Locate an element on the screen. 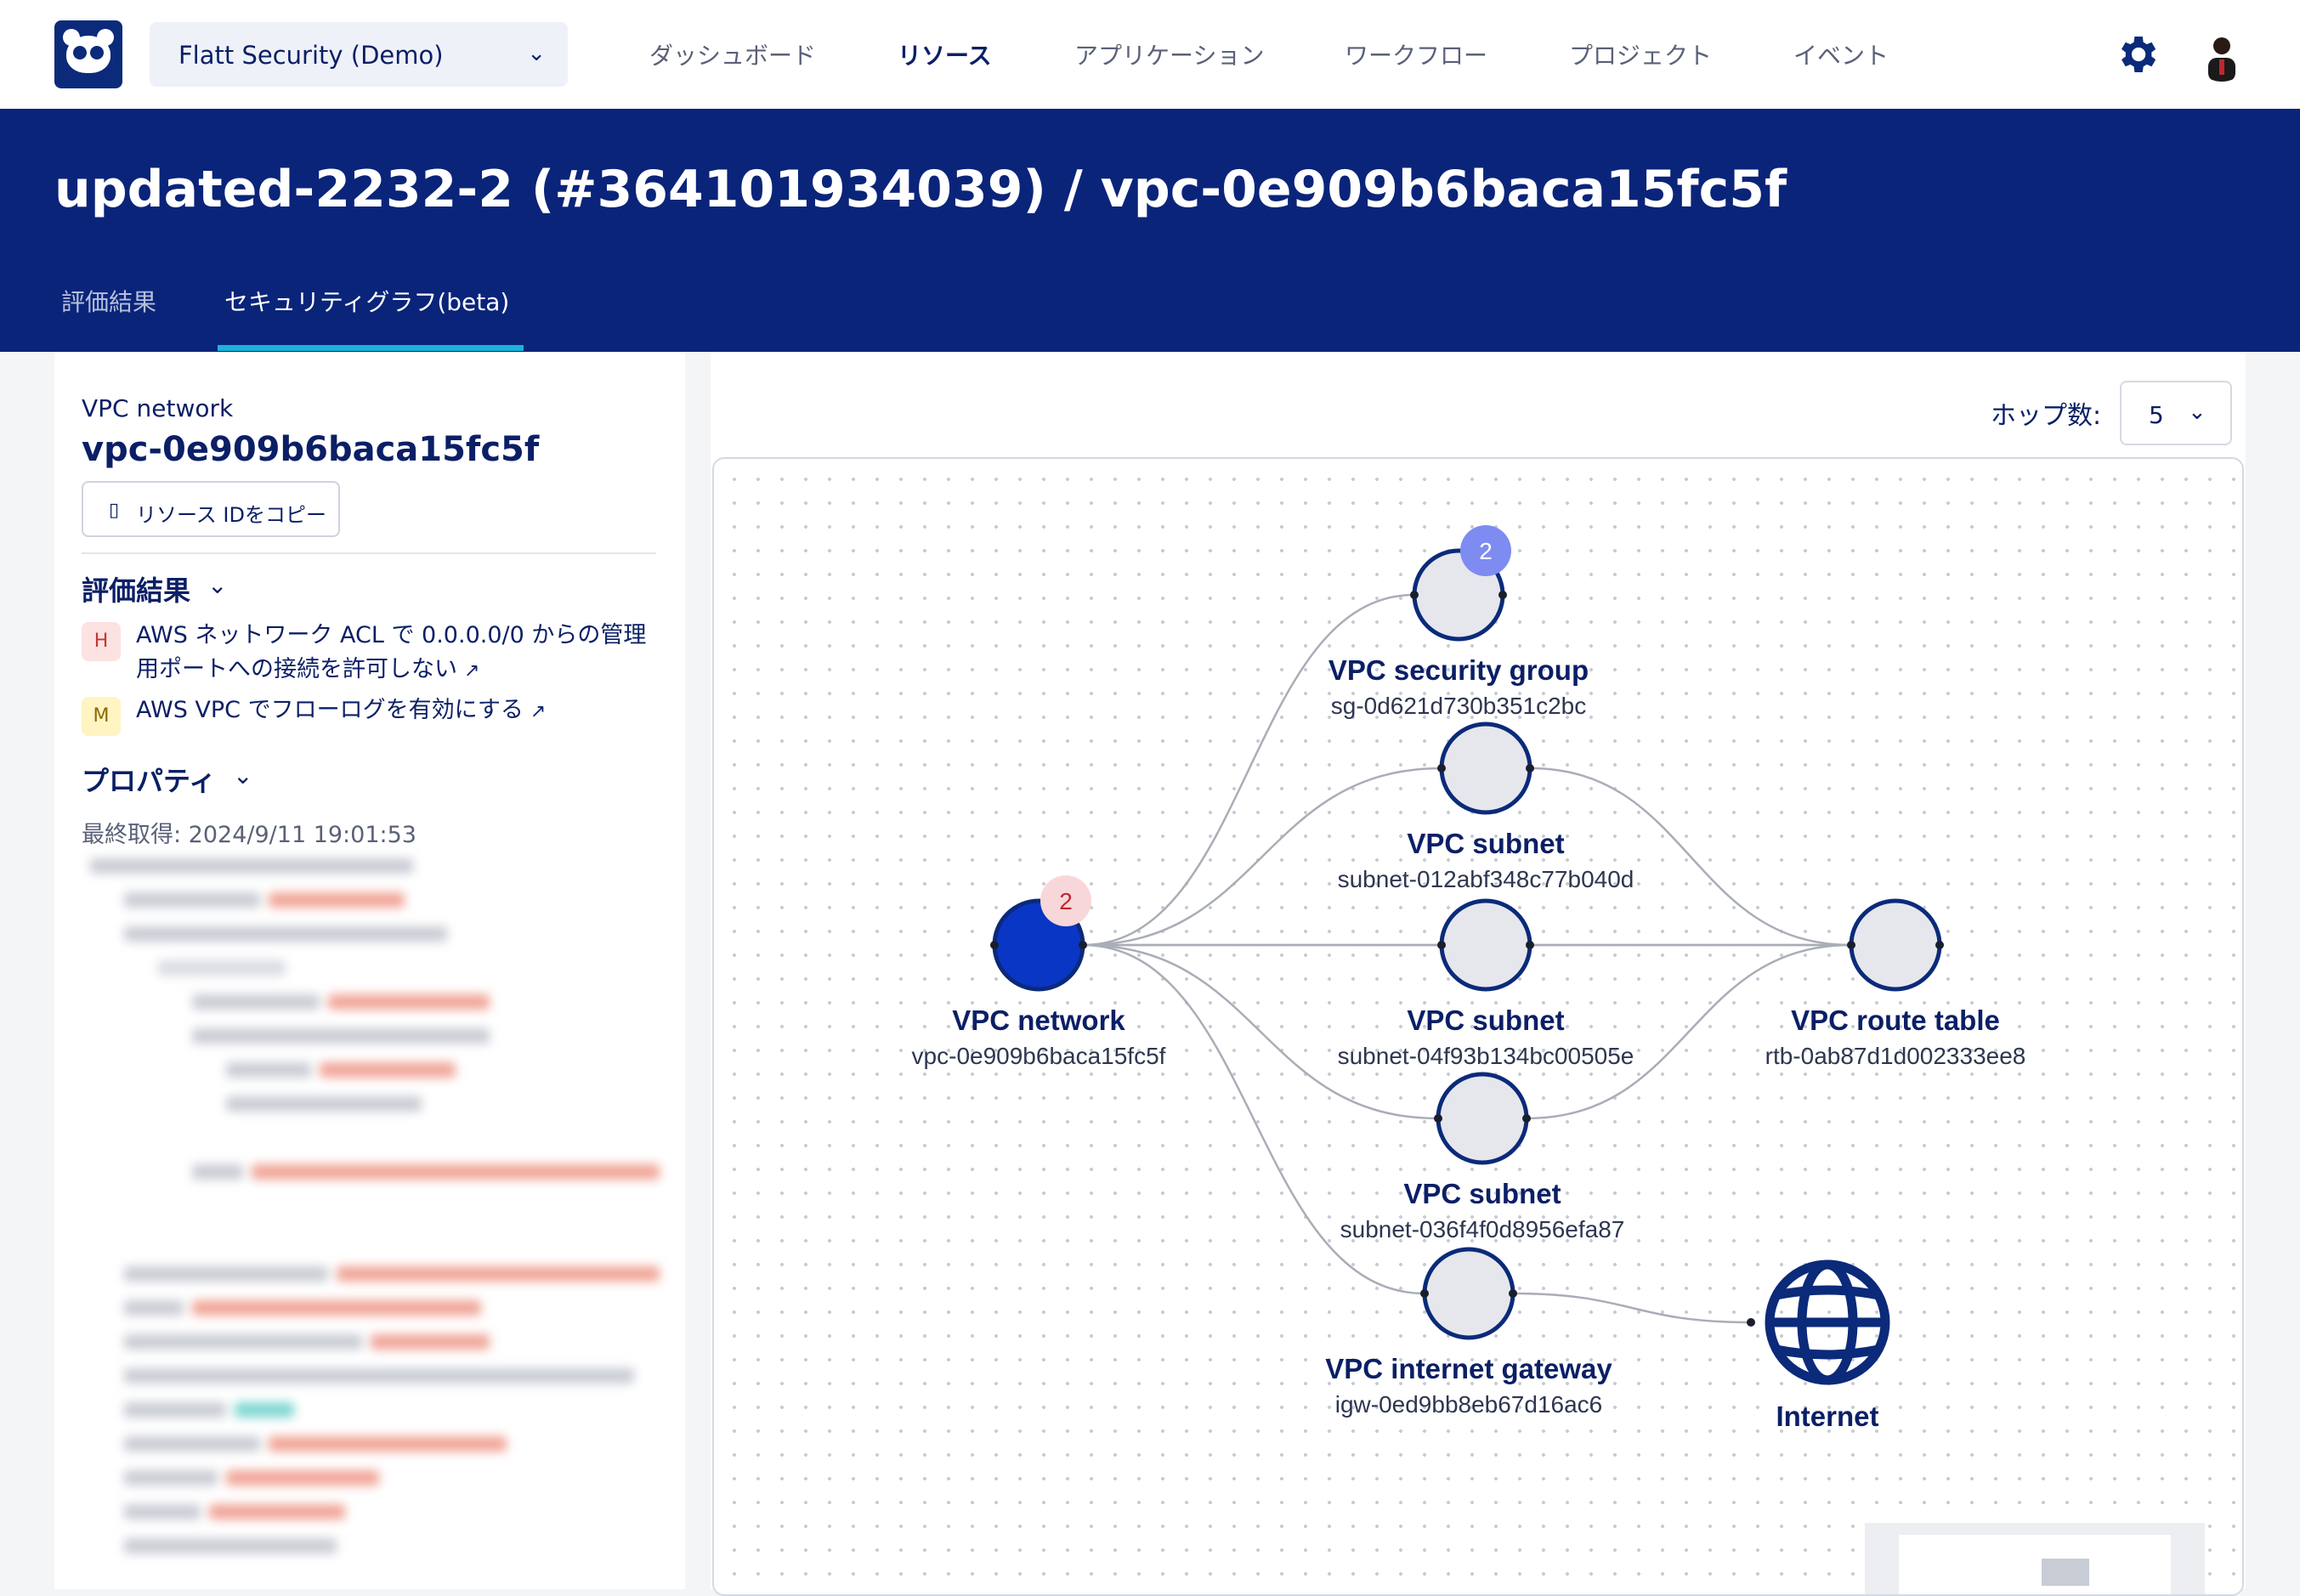 The height and width of the screenshot is (1596, 2300). graph-node-vpc: 2 VPC network vpc-0e909b6baca15fc5f is located at coordinates (1039, 972).